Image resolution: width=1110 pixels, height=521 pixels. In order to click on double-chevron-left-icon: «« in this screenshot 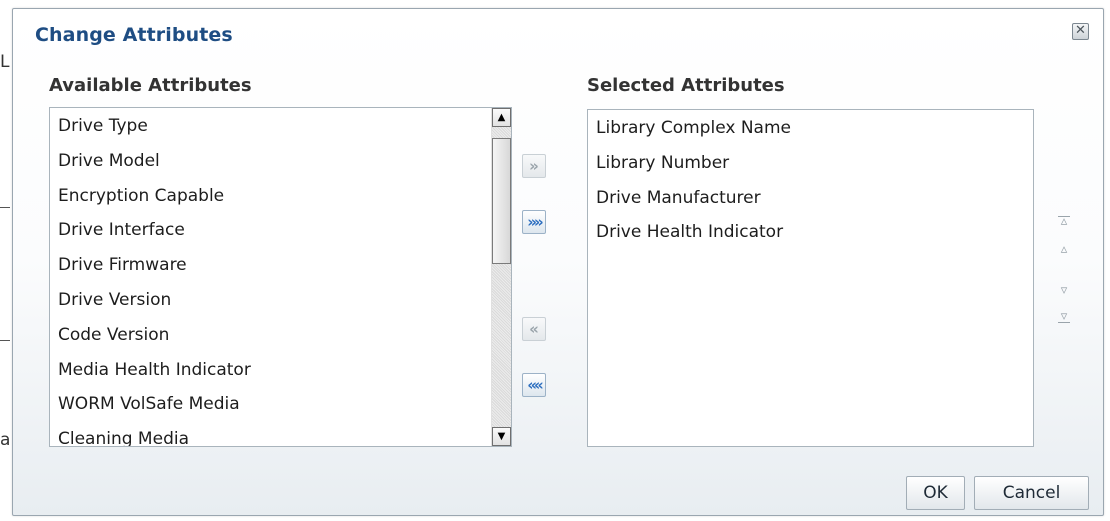, I will do `click(535, 385)`.